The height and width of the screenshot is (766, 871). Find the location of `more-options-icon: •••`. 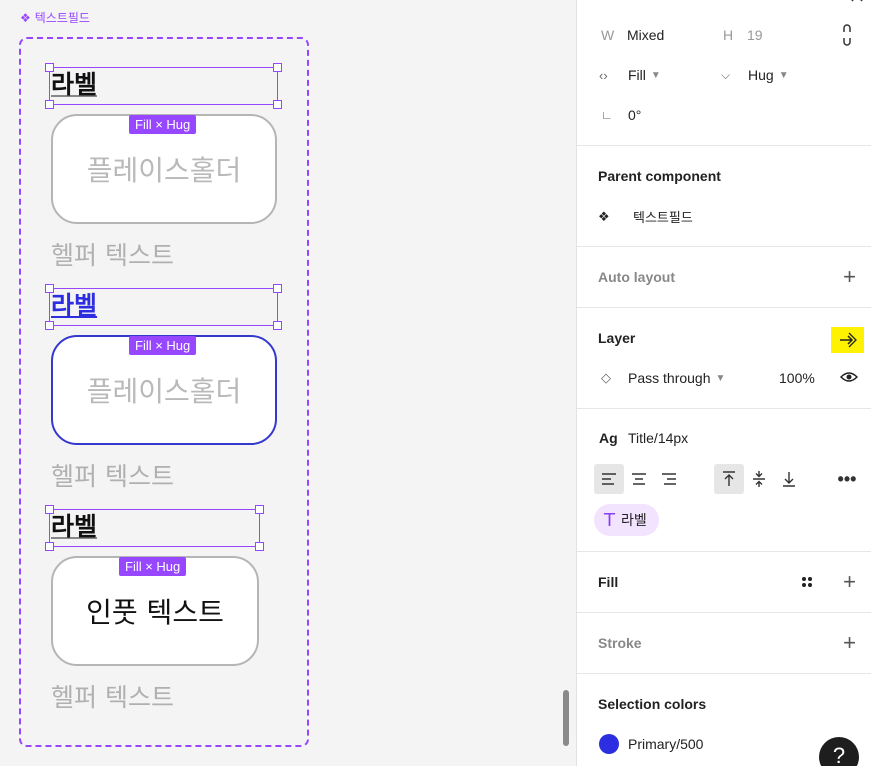

more-options-icon: ••• is located at coordinates (847, 479).